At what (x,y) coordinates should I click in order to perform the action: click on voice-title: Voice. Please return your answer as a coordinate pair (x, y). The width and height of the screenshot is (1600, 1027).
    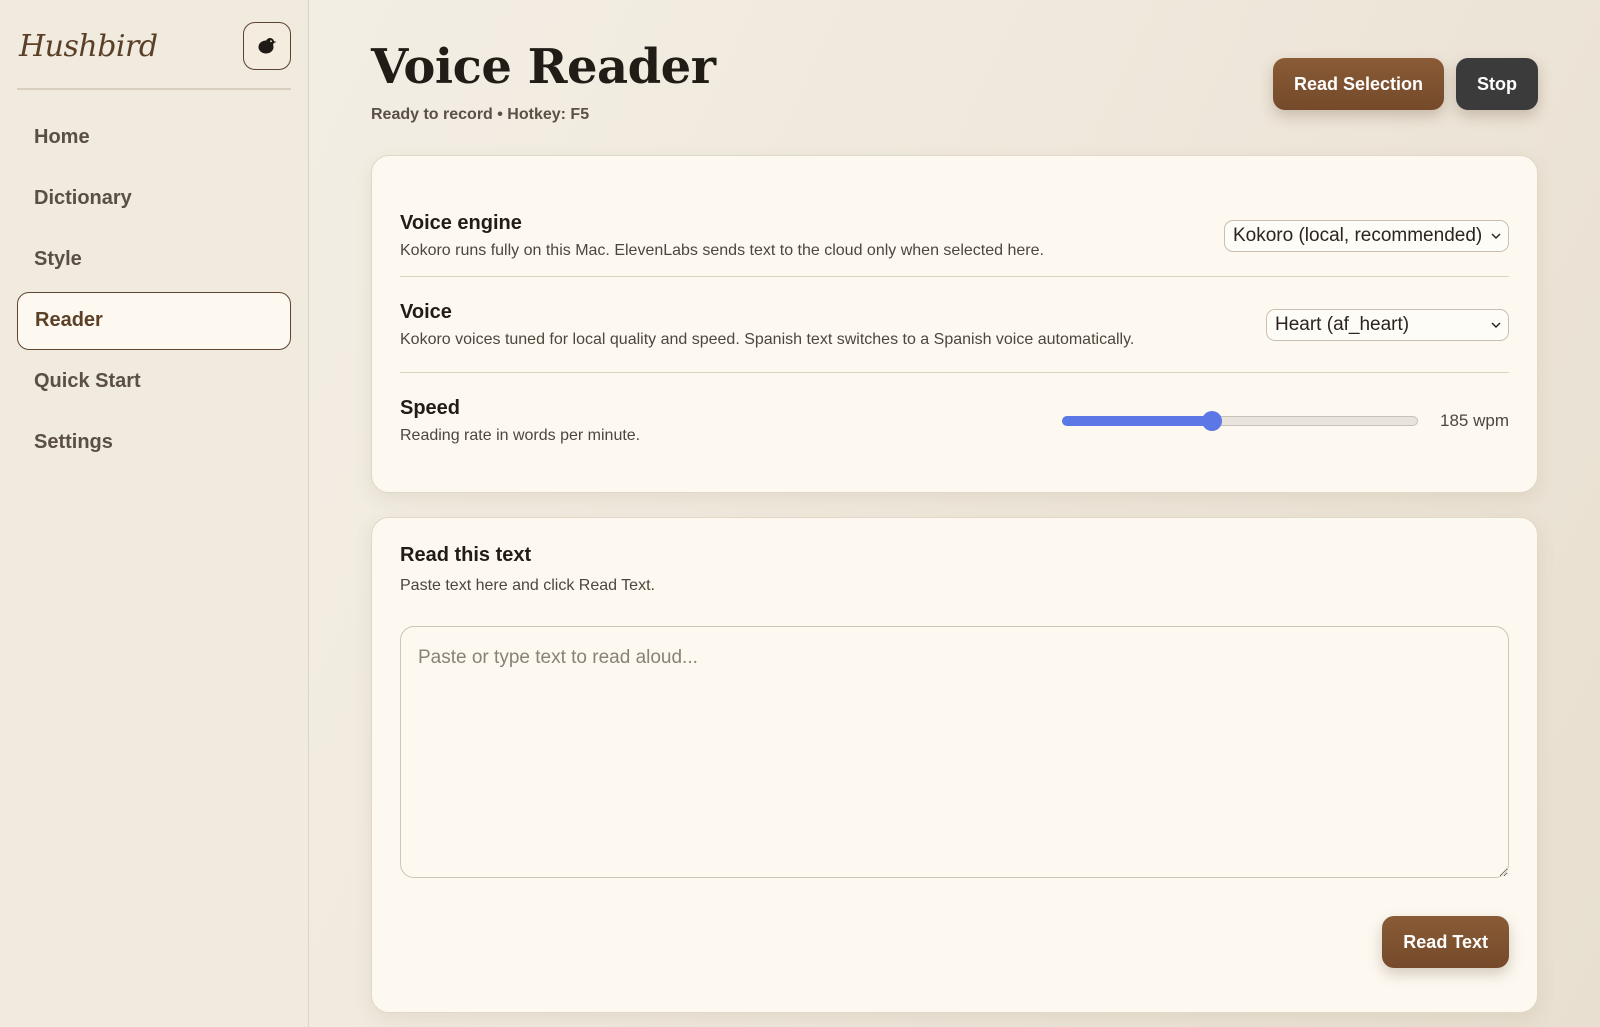
    Looking at the image, I should click on (426, 311).